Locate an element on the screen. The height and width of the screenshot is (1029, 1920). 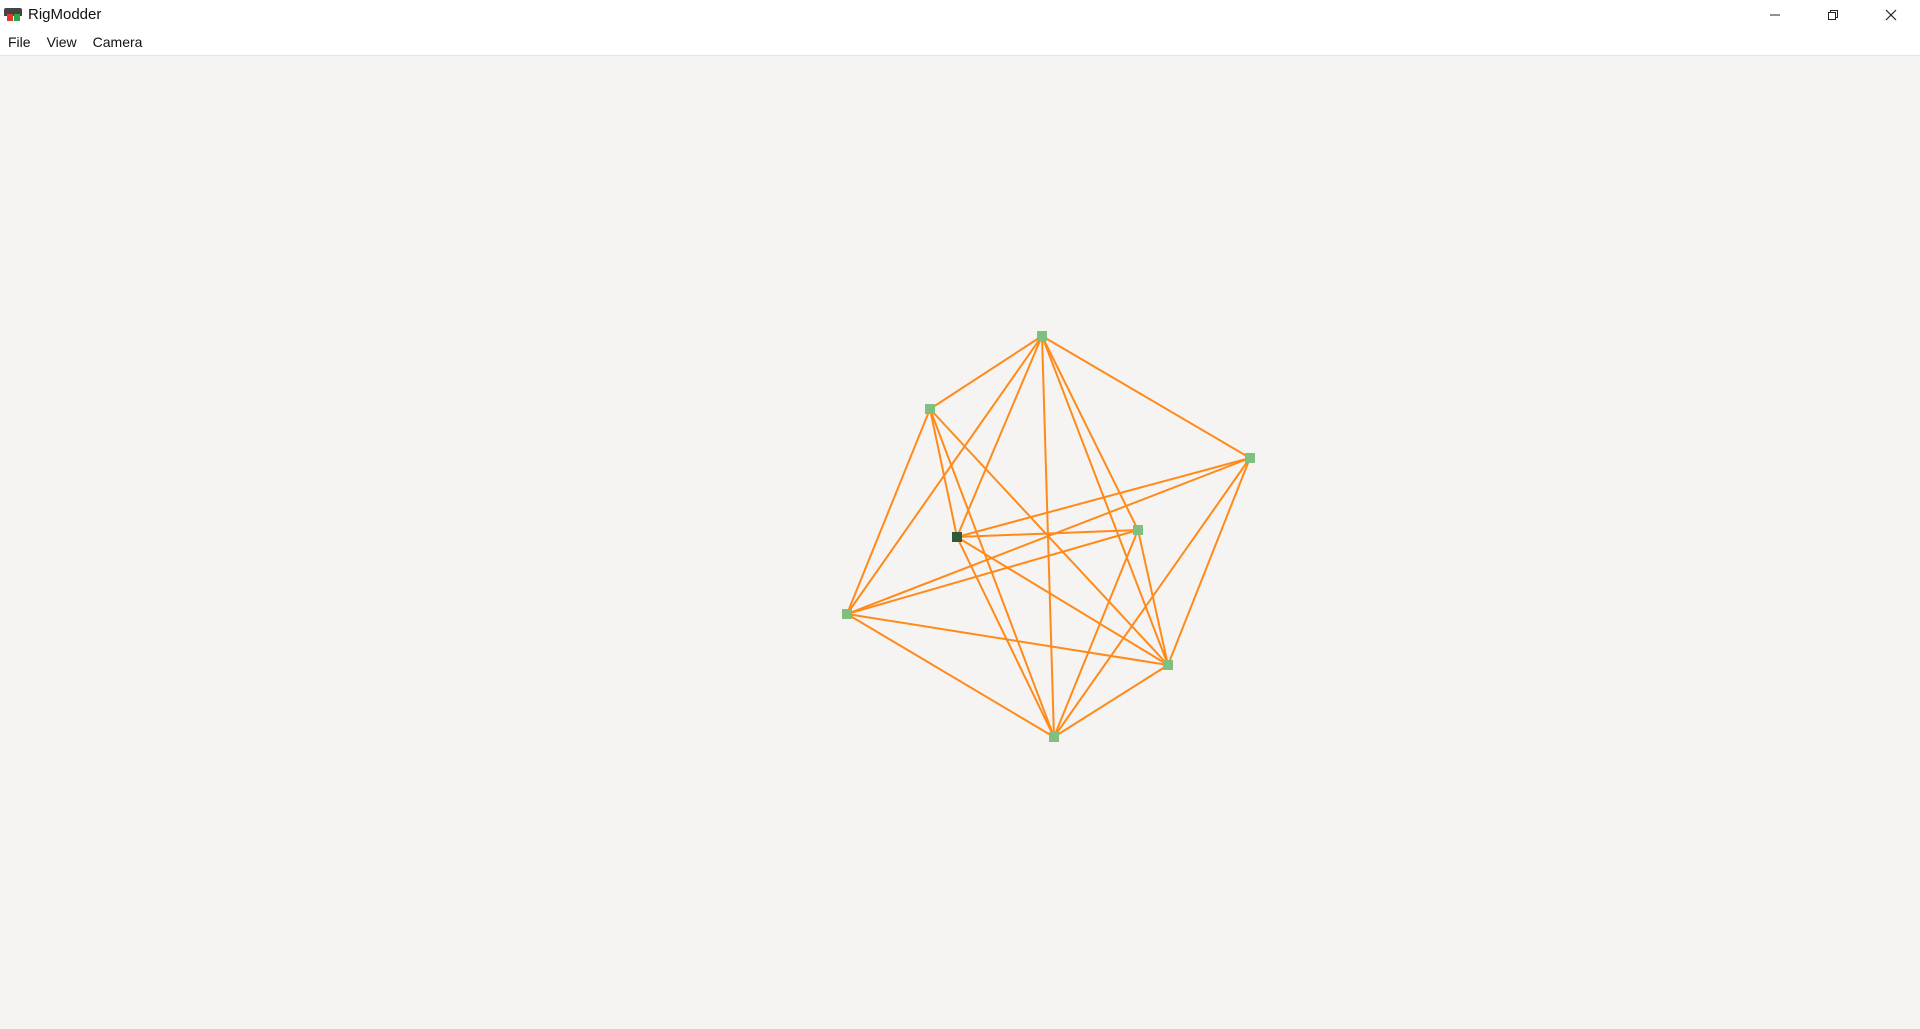
menu-bar: File View Camera is located at coordinates (960, 42).